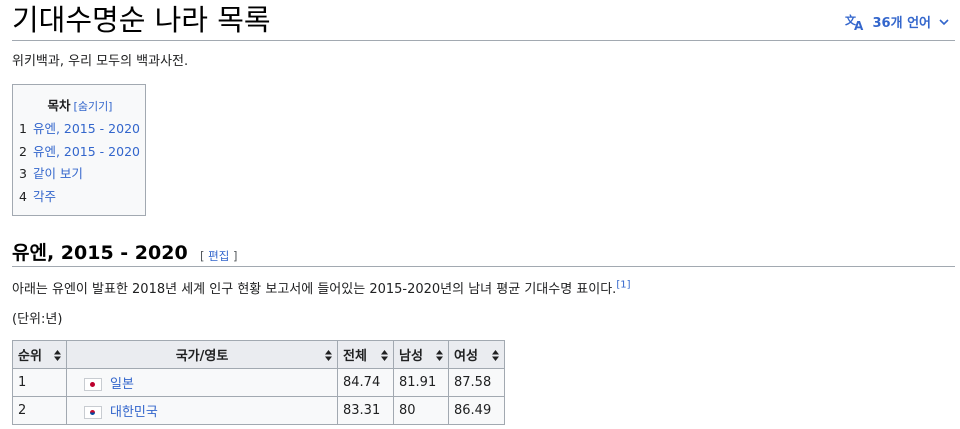  I want to click on section-heading-row: 유엔, 2015 - 2020 [ 편집 ], so click(483, 251).